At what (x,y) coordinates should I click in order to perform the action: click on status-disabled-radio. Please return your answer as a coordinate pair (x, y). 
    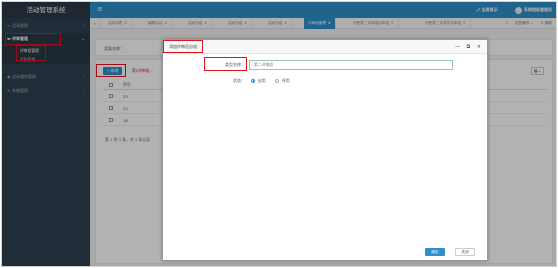
    Looking at the image, I should click on (277, 80).